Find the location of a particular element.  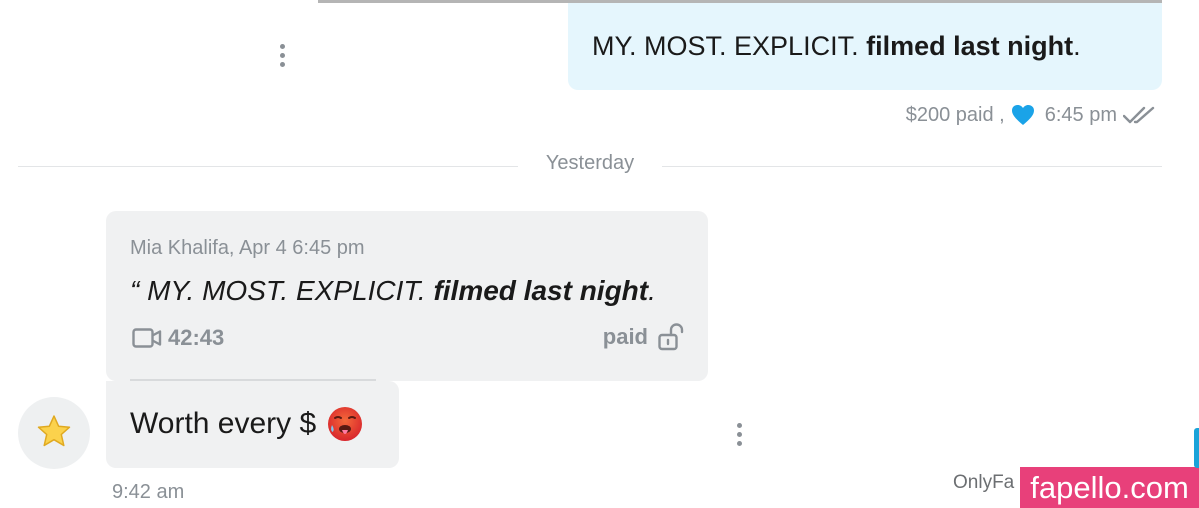

sent-message-bubble: MY. MOST. EXPLICIT. filmed last night. is located at coordinates (865, 46).